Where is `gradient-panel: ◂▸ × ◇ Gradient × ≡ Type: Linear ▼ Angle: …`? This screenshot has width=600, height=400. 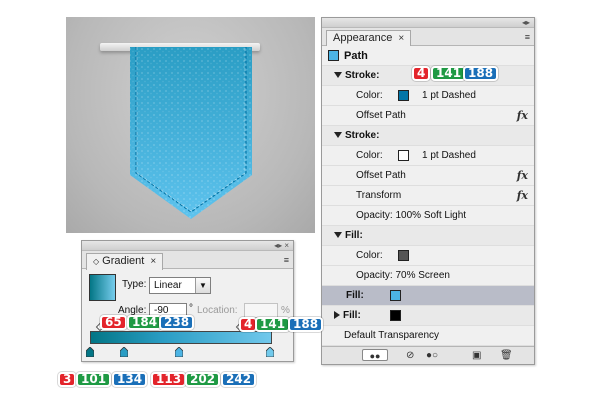
gradient-panel: ◂▸ × ◇ Gradient × ≡ Type: Linear ▼ Angle: … is located at coordinates (187, 301).